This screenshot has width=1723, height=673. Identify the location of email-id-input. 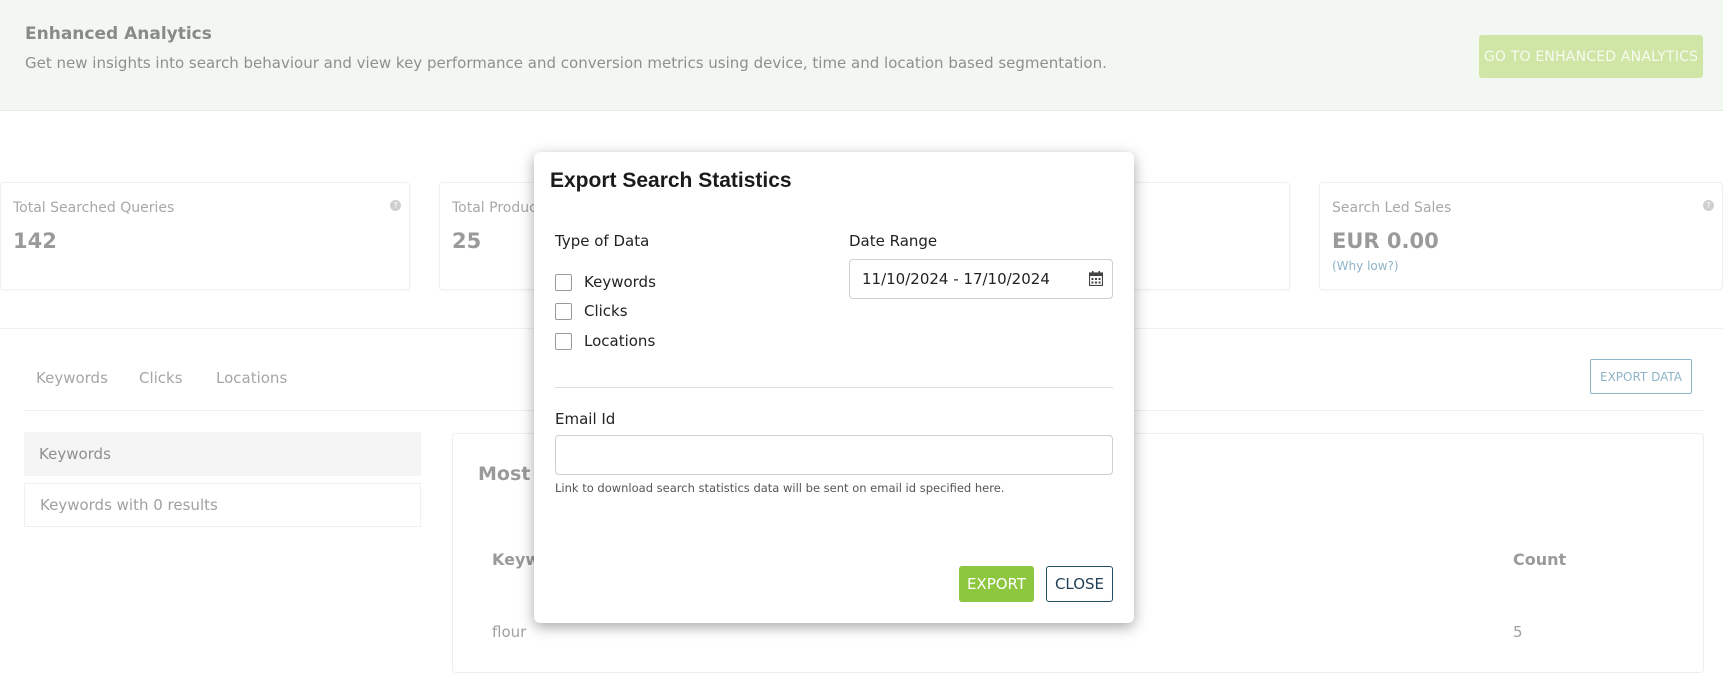
(834, 455).